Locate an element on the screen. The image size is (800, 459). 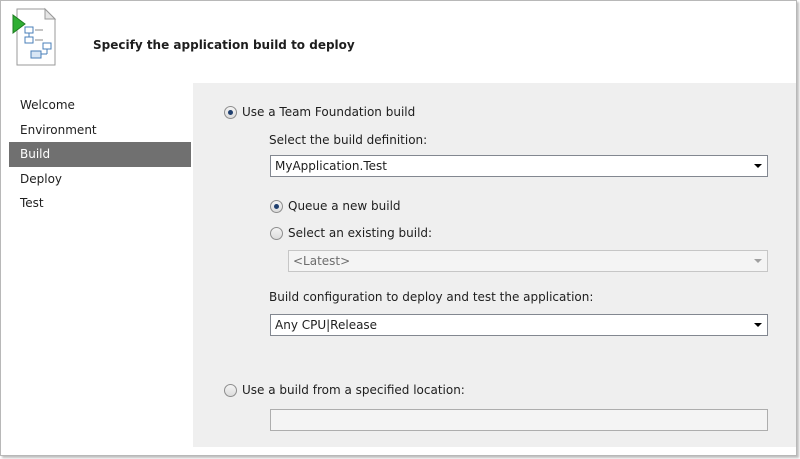
queue-new-build-radio: Queue a new build is located at coordinates (335, 206).